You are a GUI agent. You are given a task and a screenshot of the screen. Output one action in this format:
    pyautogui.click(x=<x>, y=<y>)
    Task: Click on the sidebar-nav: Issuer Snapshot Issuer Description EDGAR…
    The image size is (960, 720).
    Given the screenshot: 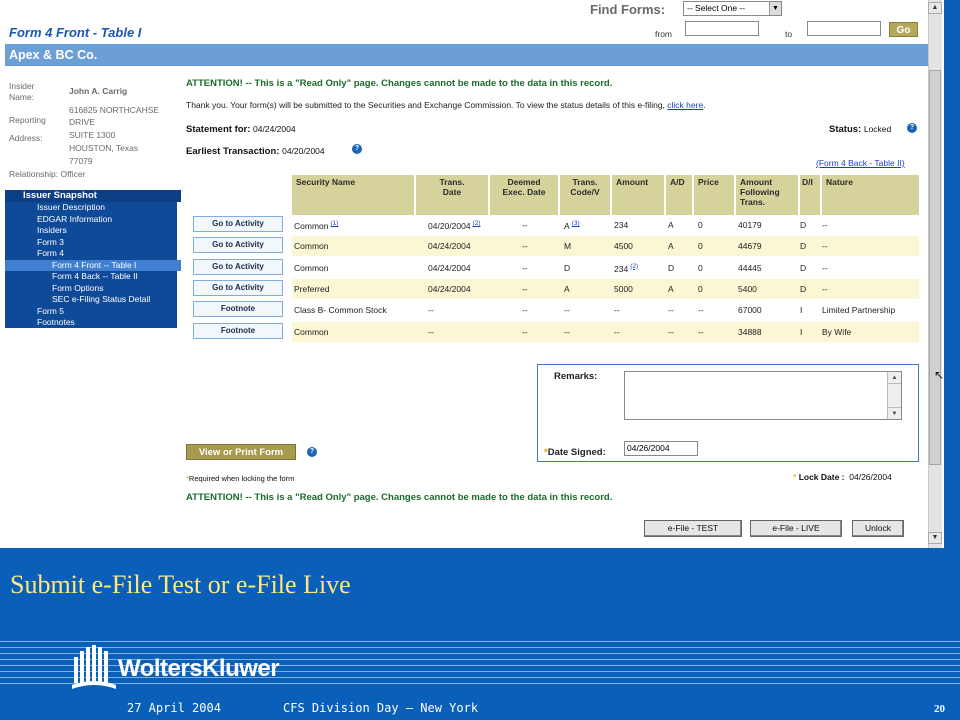 What is the action you would take?
    pyautogui.click(x=93, y=259)
    